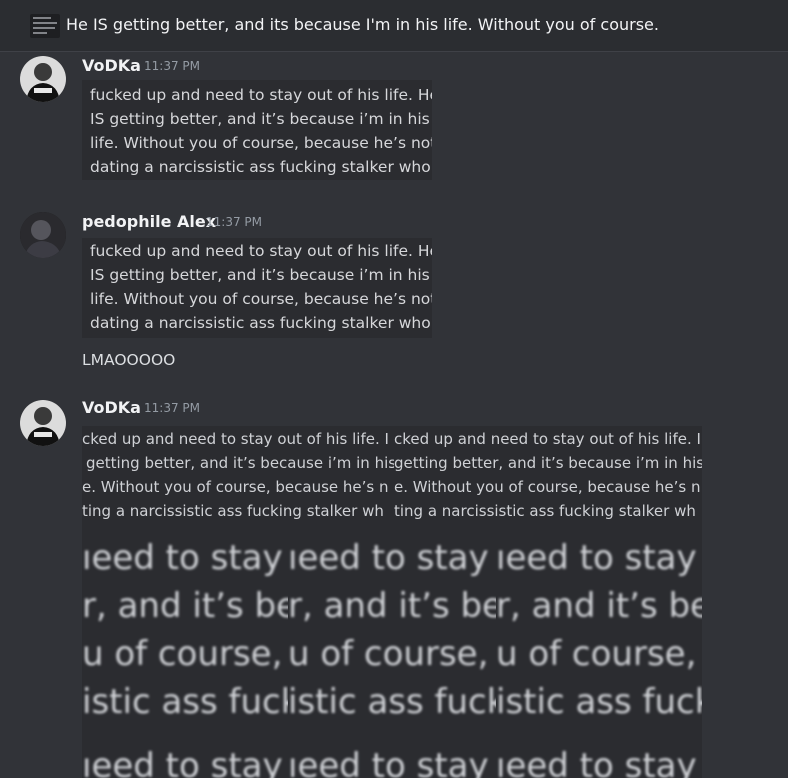 The height and width of the screenshot is (778, 788). What do you see at coordinates (45, 26) in the screenshot?
I see `reply-image-thumbnail` at bounding box center [45, 26].